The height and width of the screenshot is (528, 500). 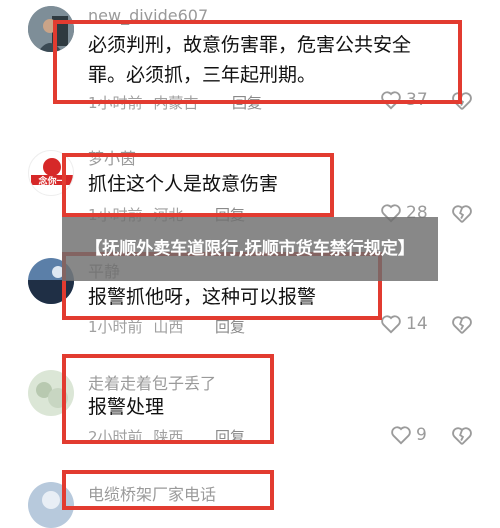 What do you see at coordinates (417, 324) in the screenshot?
I see `like-count: 14` at bounding box center [417, 324].